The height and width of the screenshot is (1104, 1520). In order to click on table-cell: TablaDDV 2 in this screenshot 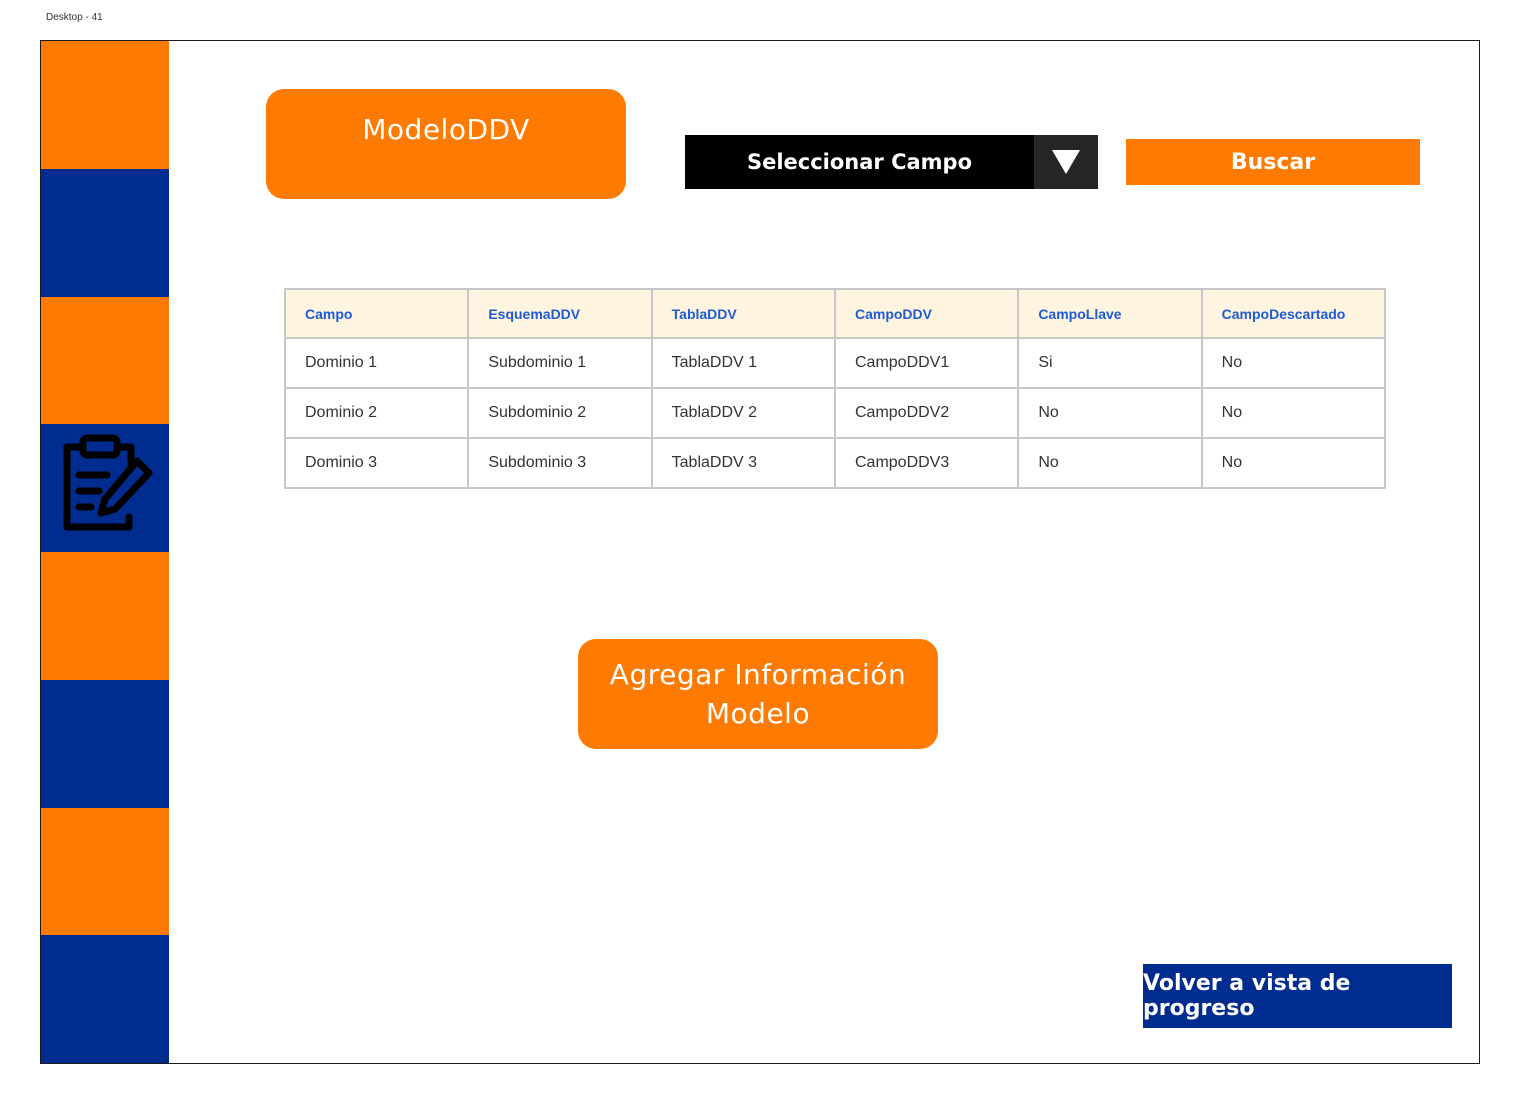, I will do `click(743, 413)`.